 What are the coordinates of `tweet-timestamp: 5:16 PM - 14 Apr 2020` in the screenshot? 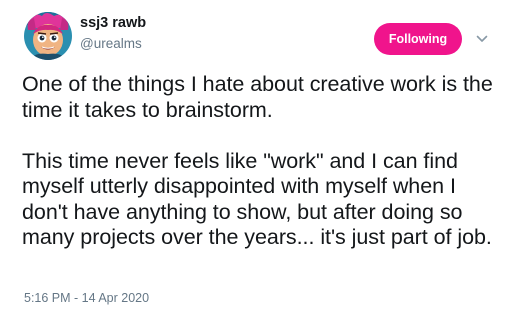 It's located at (86, 298).